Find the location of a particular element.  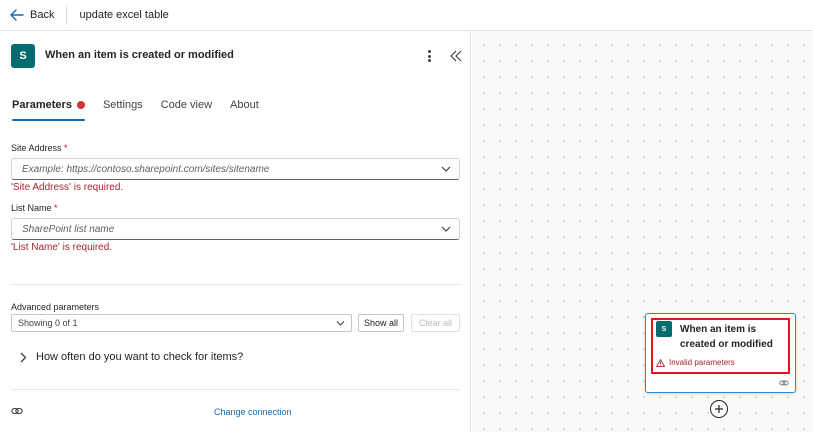

panel-header: S When an item is created or modified is located at coordinates (235, 56).